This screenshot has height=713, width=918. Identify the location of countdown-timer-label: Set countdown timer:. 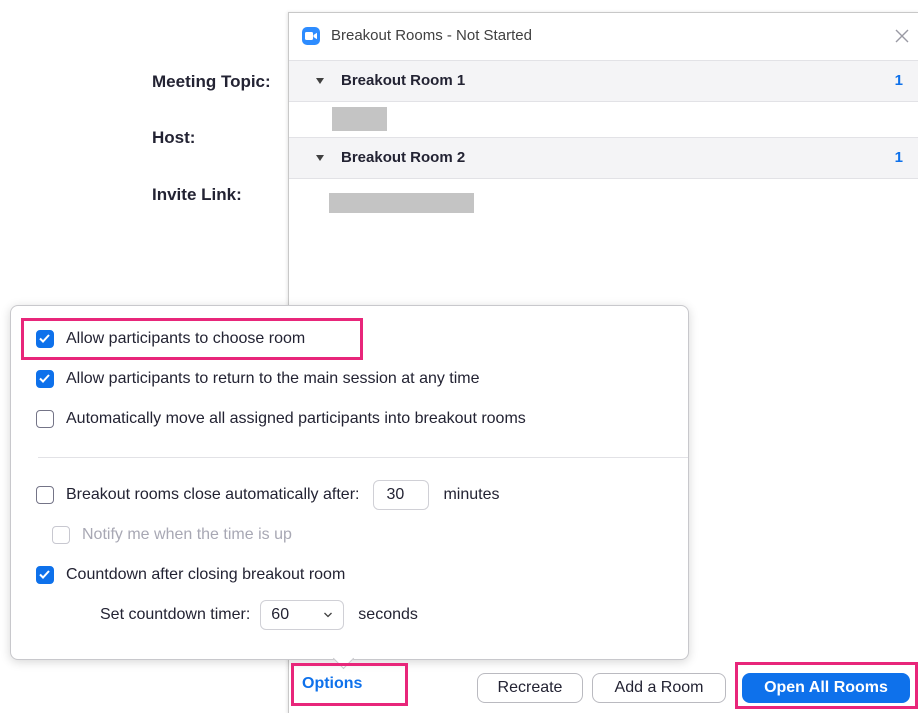
(175, 614).